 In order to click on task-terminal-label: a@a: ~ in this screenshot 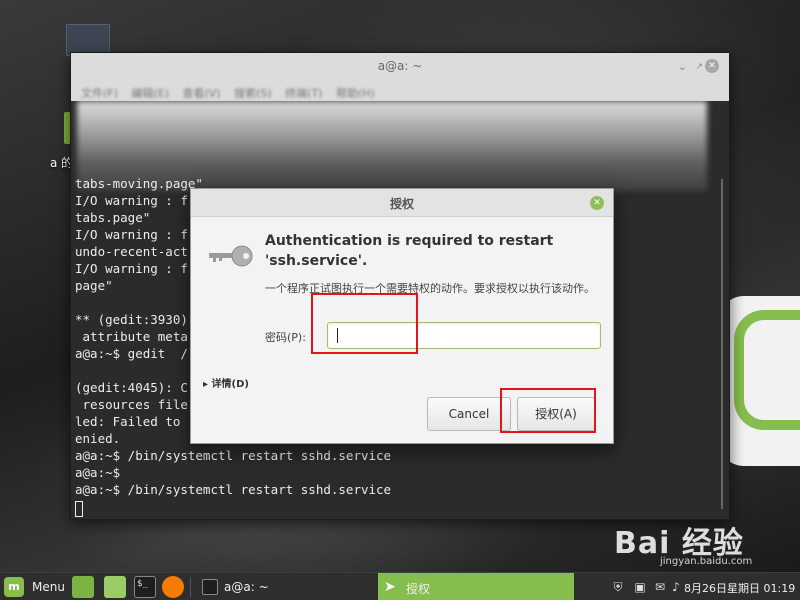, I will do `click(246, 587)`.